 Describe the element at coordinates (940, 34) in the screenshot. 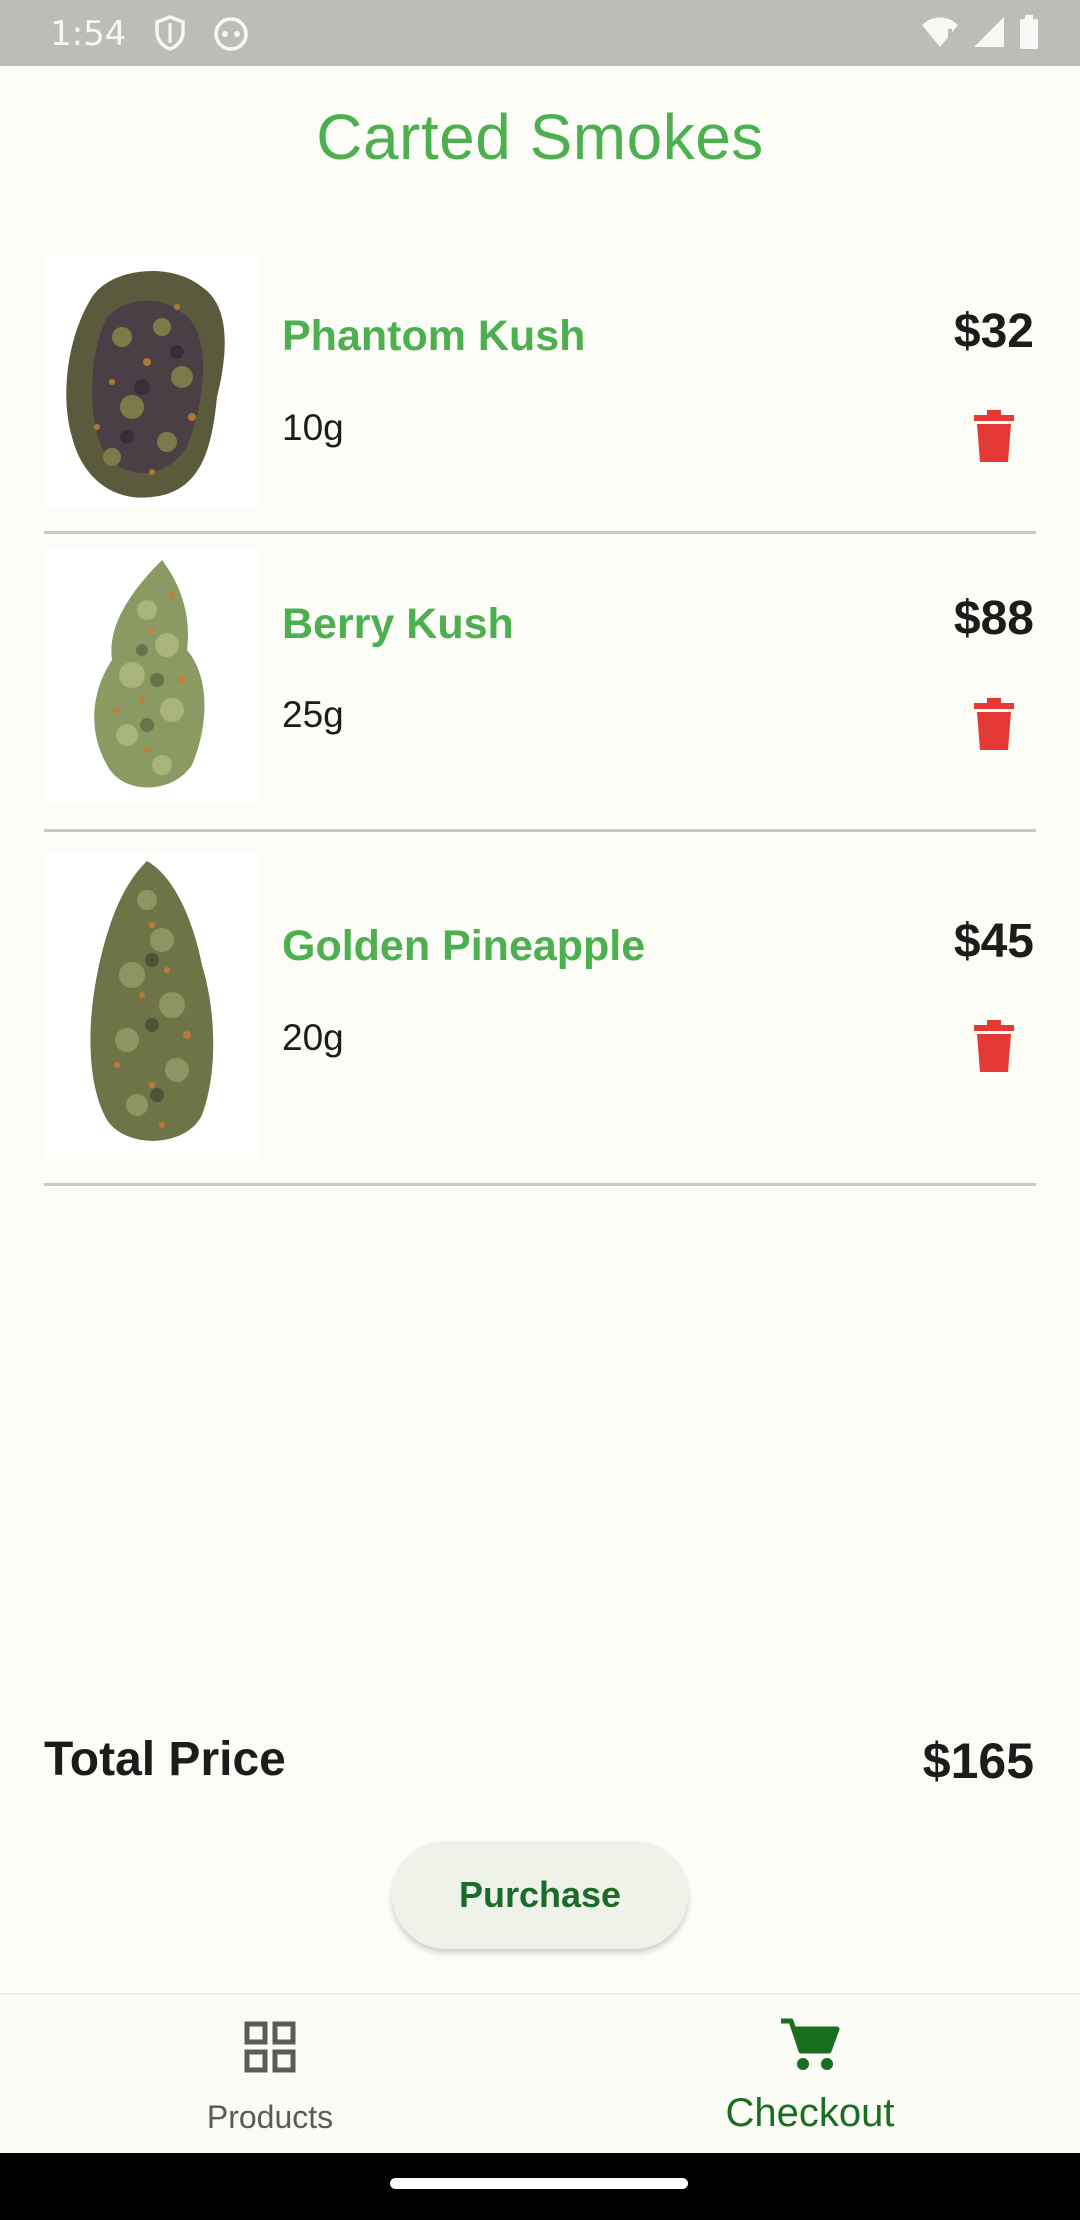

I see `wifi-icon` at that location.